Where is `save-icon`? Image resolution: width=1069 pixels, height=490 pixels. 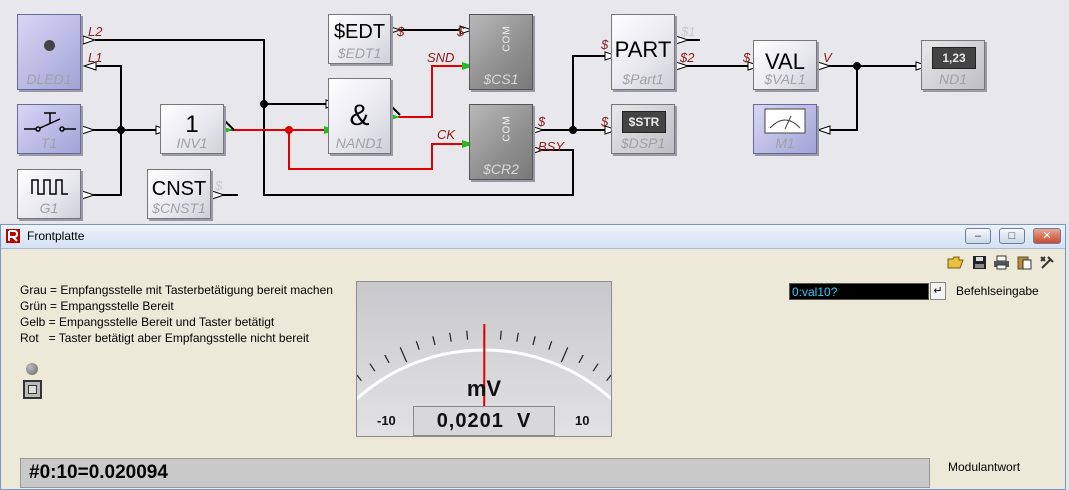
save-icon is located at coordinates (979, 262).